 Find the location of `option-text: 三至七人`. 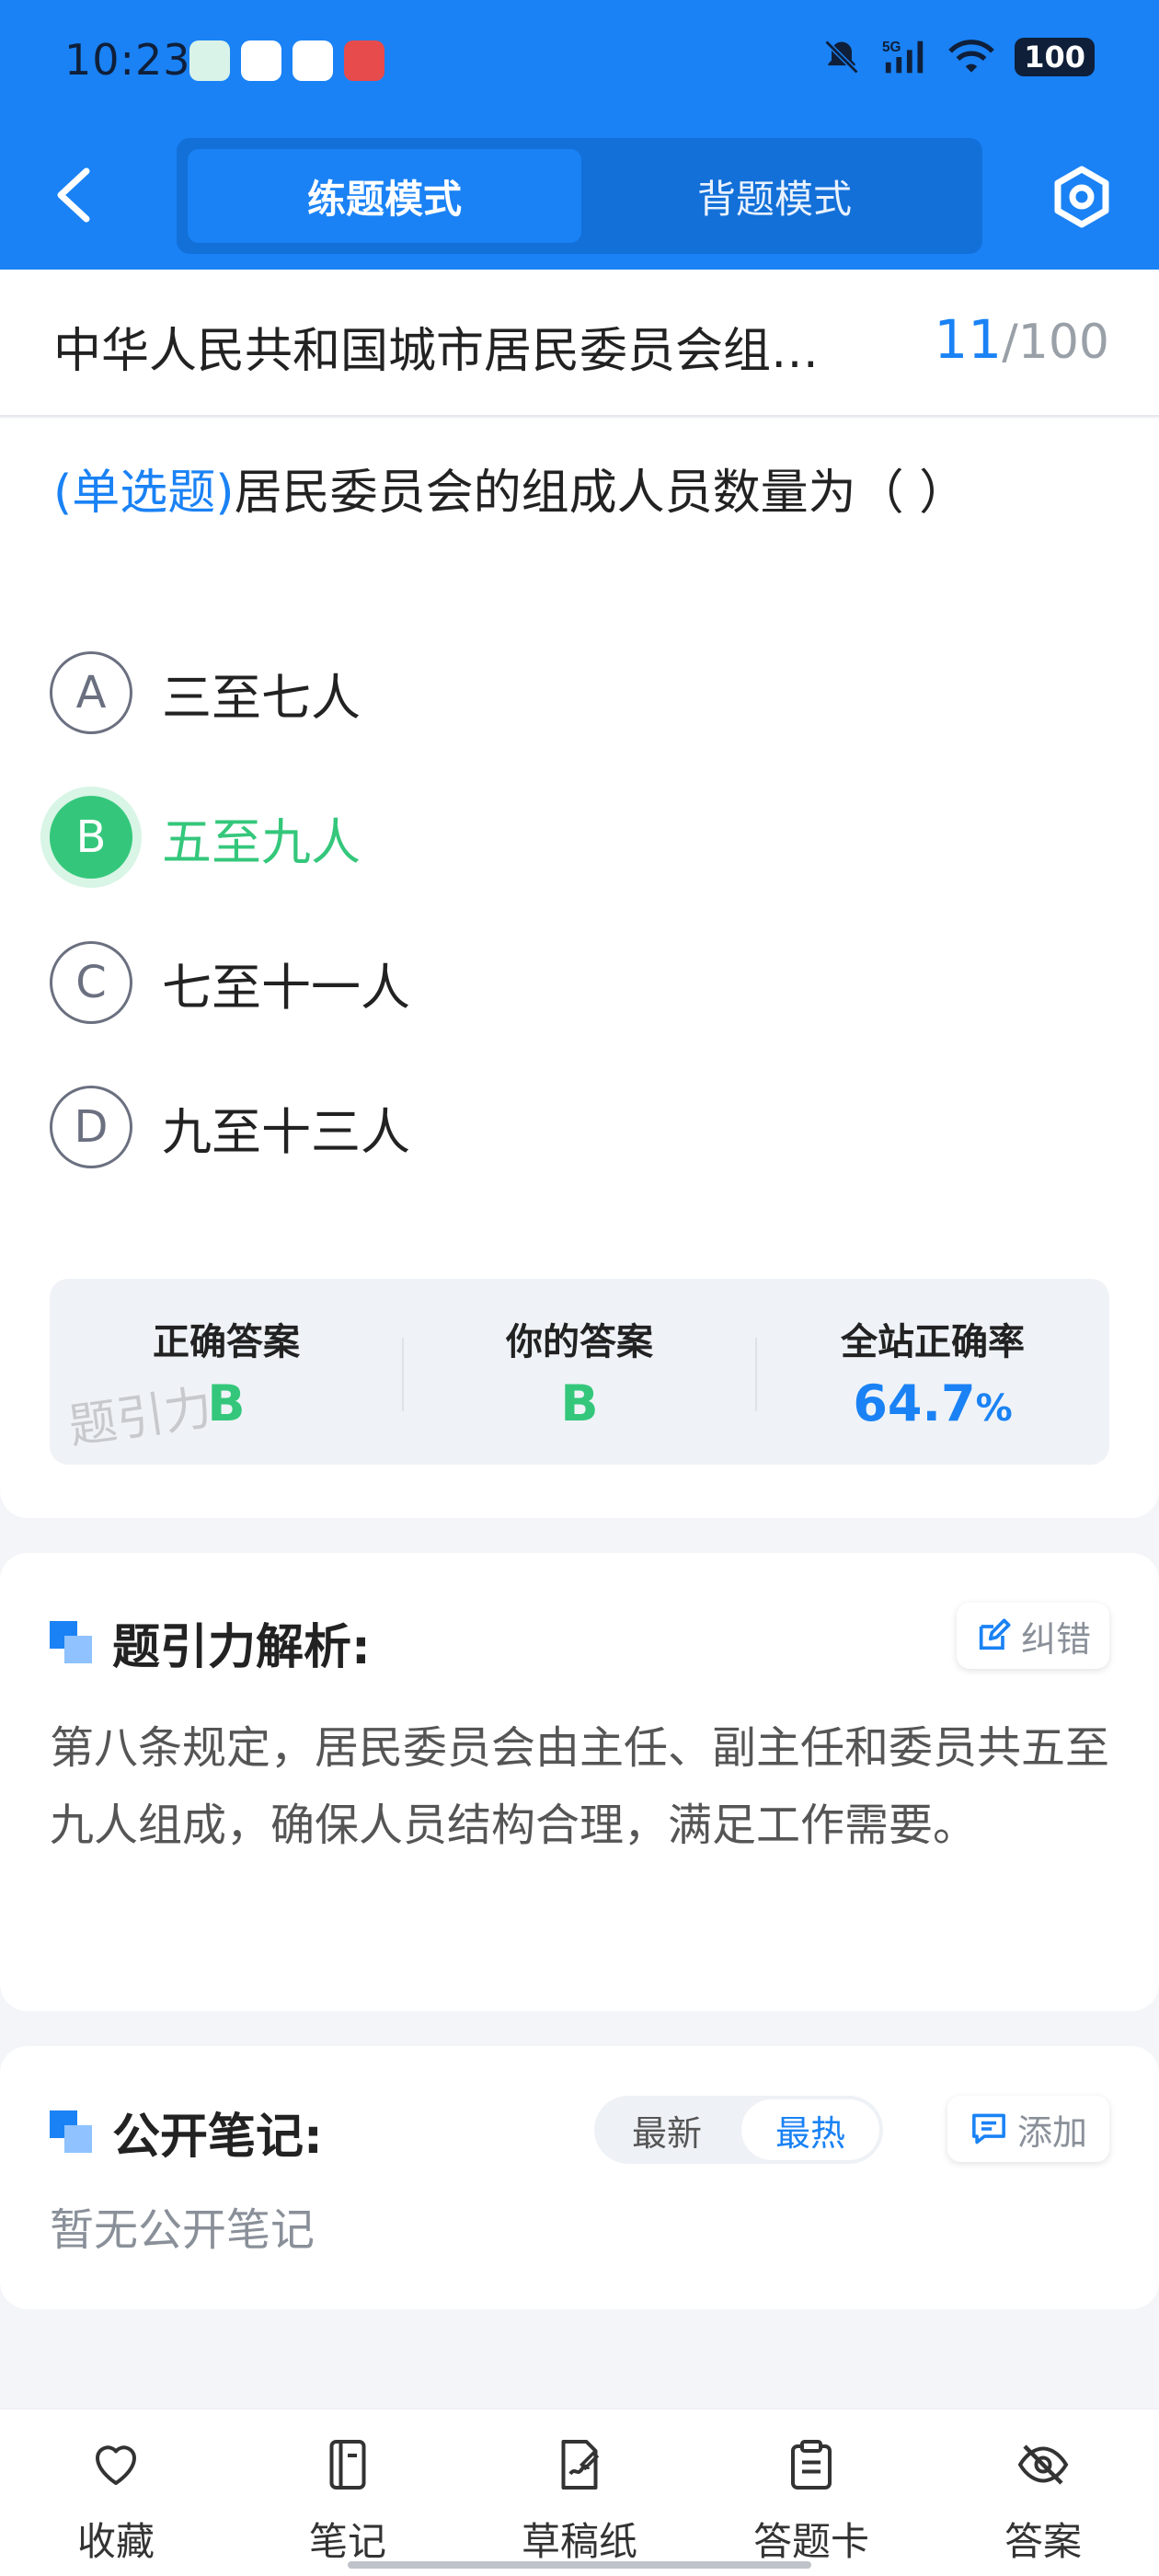

option-text: 三至七人 is located at coordinates (261, 697).